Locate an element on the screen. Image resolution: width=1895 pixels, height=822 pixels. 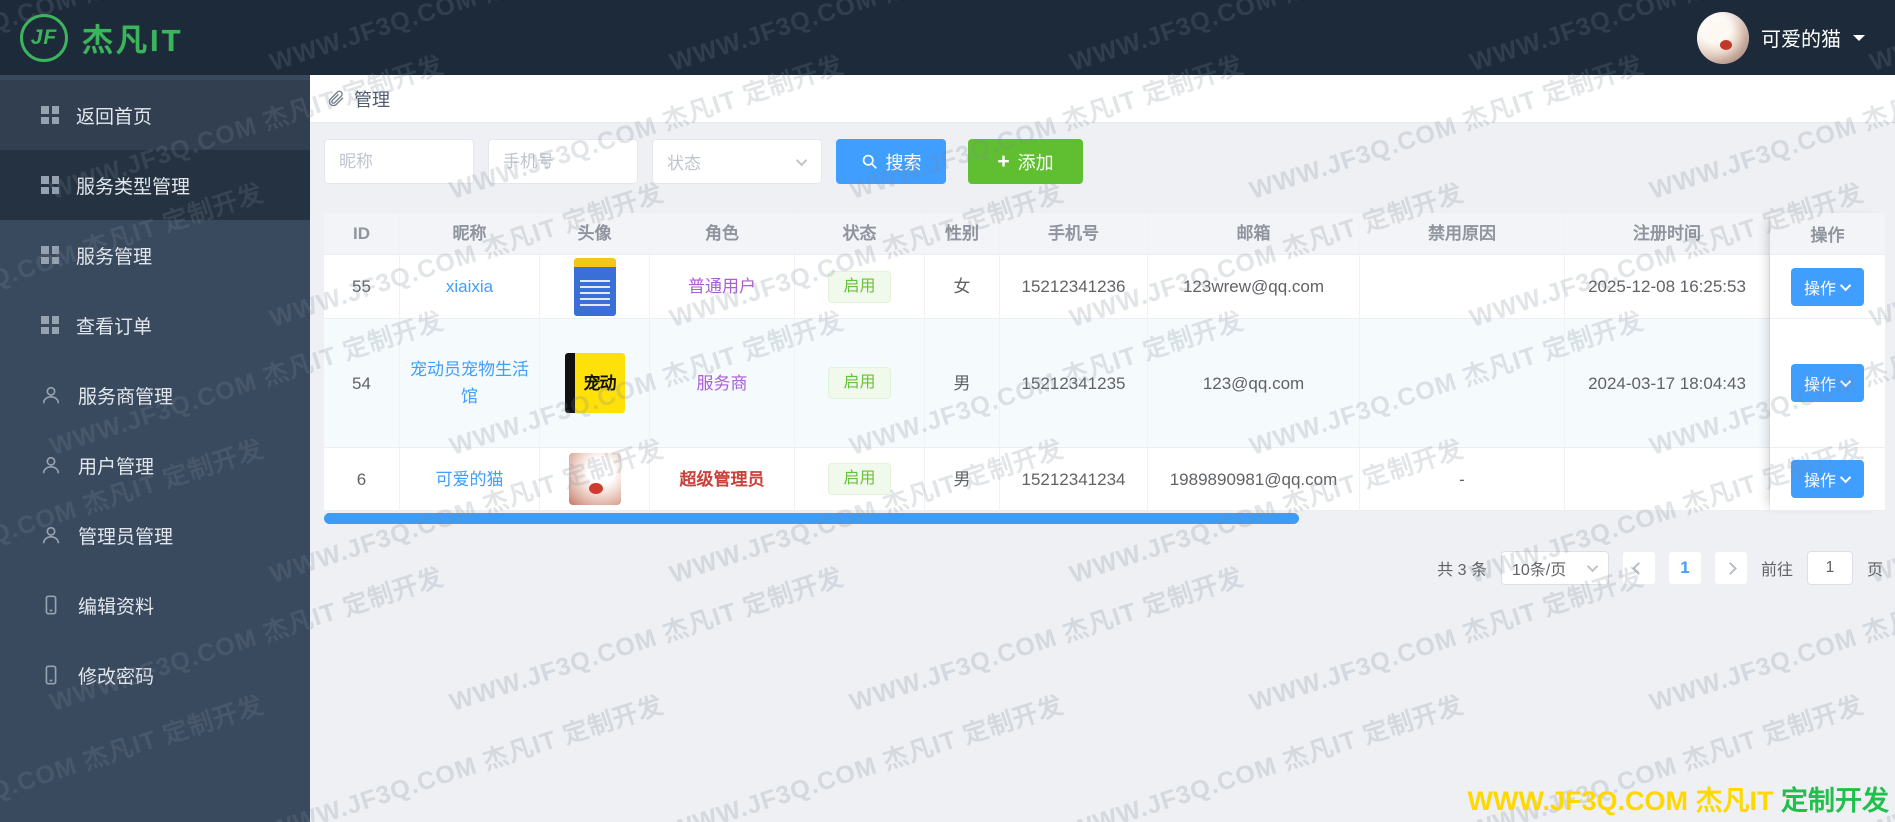
column-header-status: 状态 is located at coordinates (860, 234).